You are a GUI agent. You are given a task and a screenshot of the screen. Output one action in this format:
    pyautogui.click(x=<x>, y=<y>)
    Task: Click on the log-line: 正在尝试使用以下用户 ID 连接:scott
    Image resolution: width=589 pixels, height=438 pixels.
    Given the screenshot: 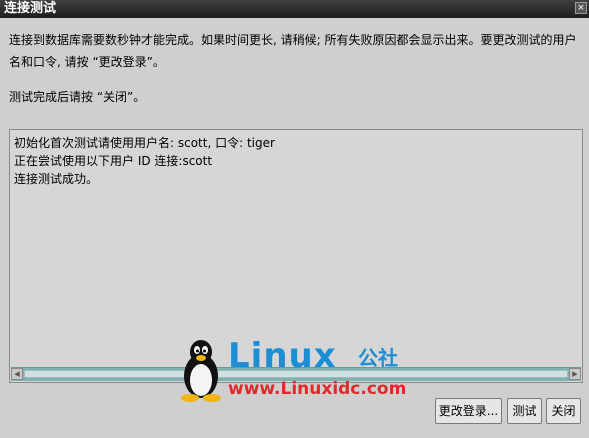 What is the action you would take?
    pyautogui.click(x=113, y=161)
    